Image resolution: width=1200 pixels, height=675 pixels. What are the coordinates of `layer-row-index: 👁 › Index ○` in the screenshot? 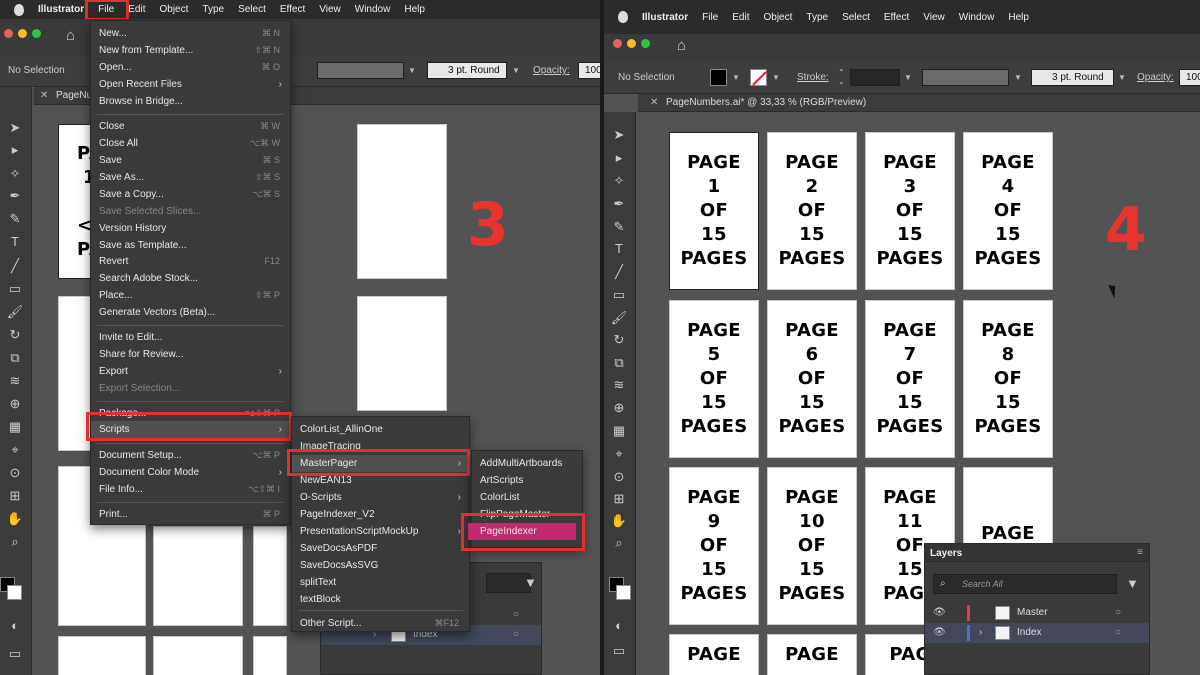 It's located at (1037, 633).